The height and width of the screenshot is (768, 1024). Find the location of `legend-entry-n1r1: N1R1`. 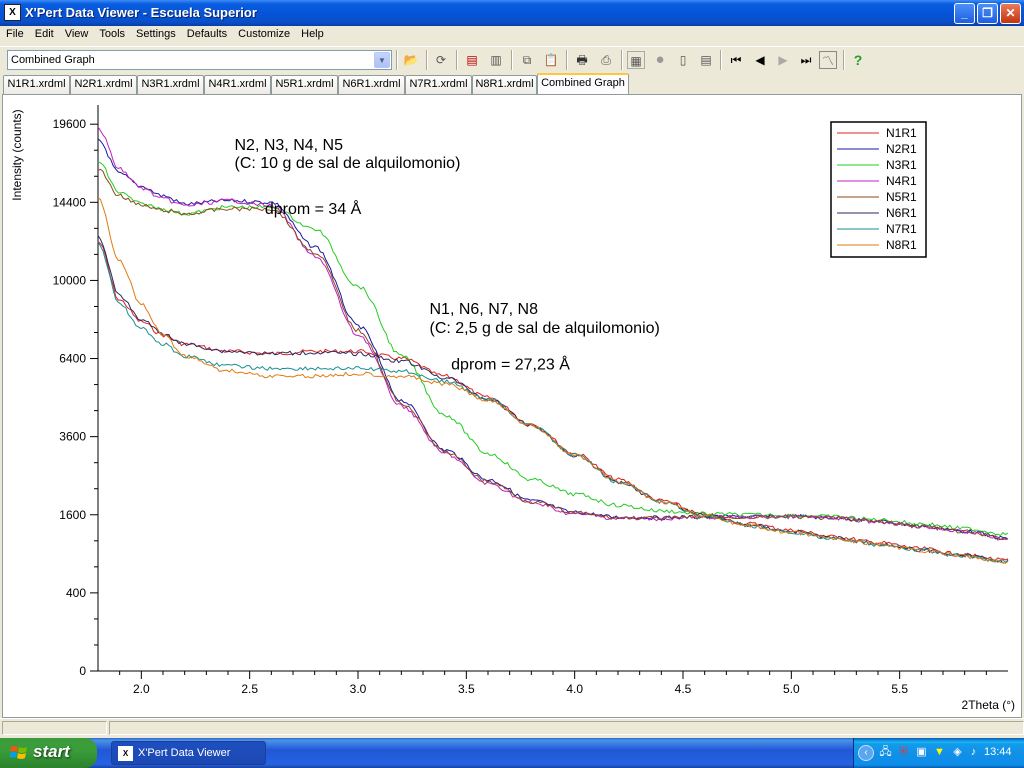

legend-entry-n1r1: N1R1 is located at coordinates (901, 133).